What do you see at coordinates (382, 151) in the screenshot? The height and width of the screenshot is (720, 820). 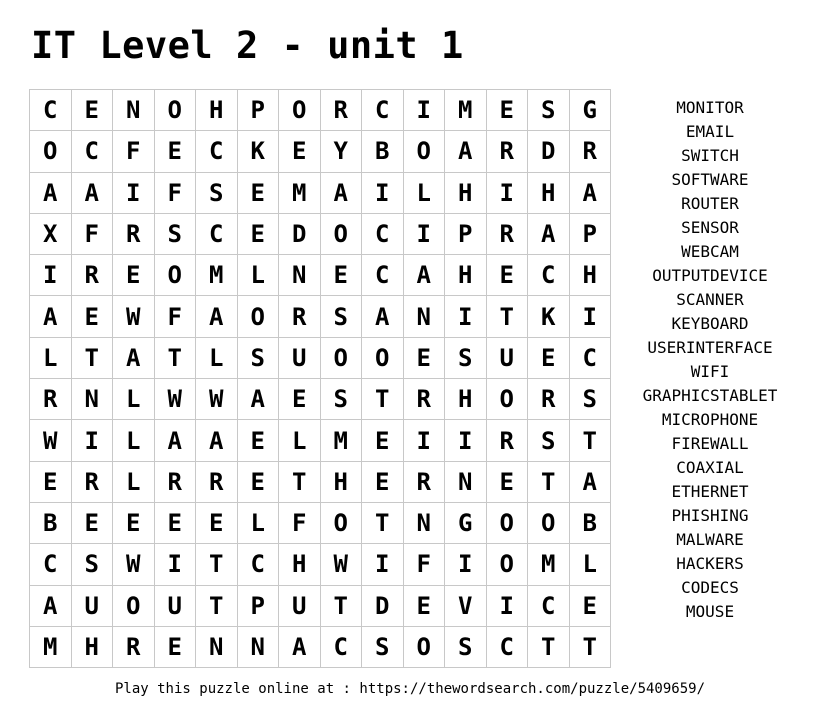 I see `grid-cell: B` at bounding box center [382, 151].